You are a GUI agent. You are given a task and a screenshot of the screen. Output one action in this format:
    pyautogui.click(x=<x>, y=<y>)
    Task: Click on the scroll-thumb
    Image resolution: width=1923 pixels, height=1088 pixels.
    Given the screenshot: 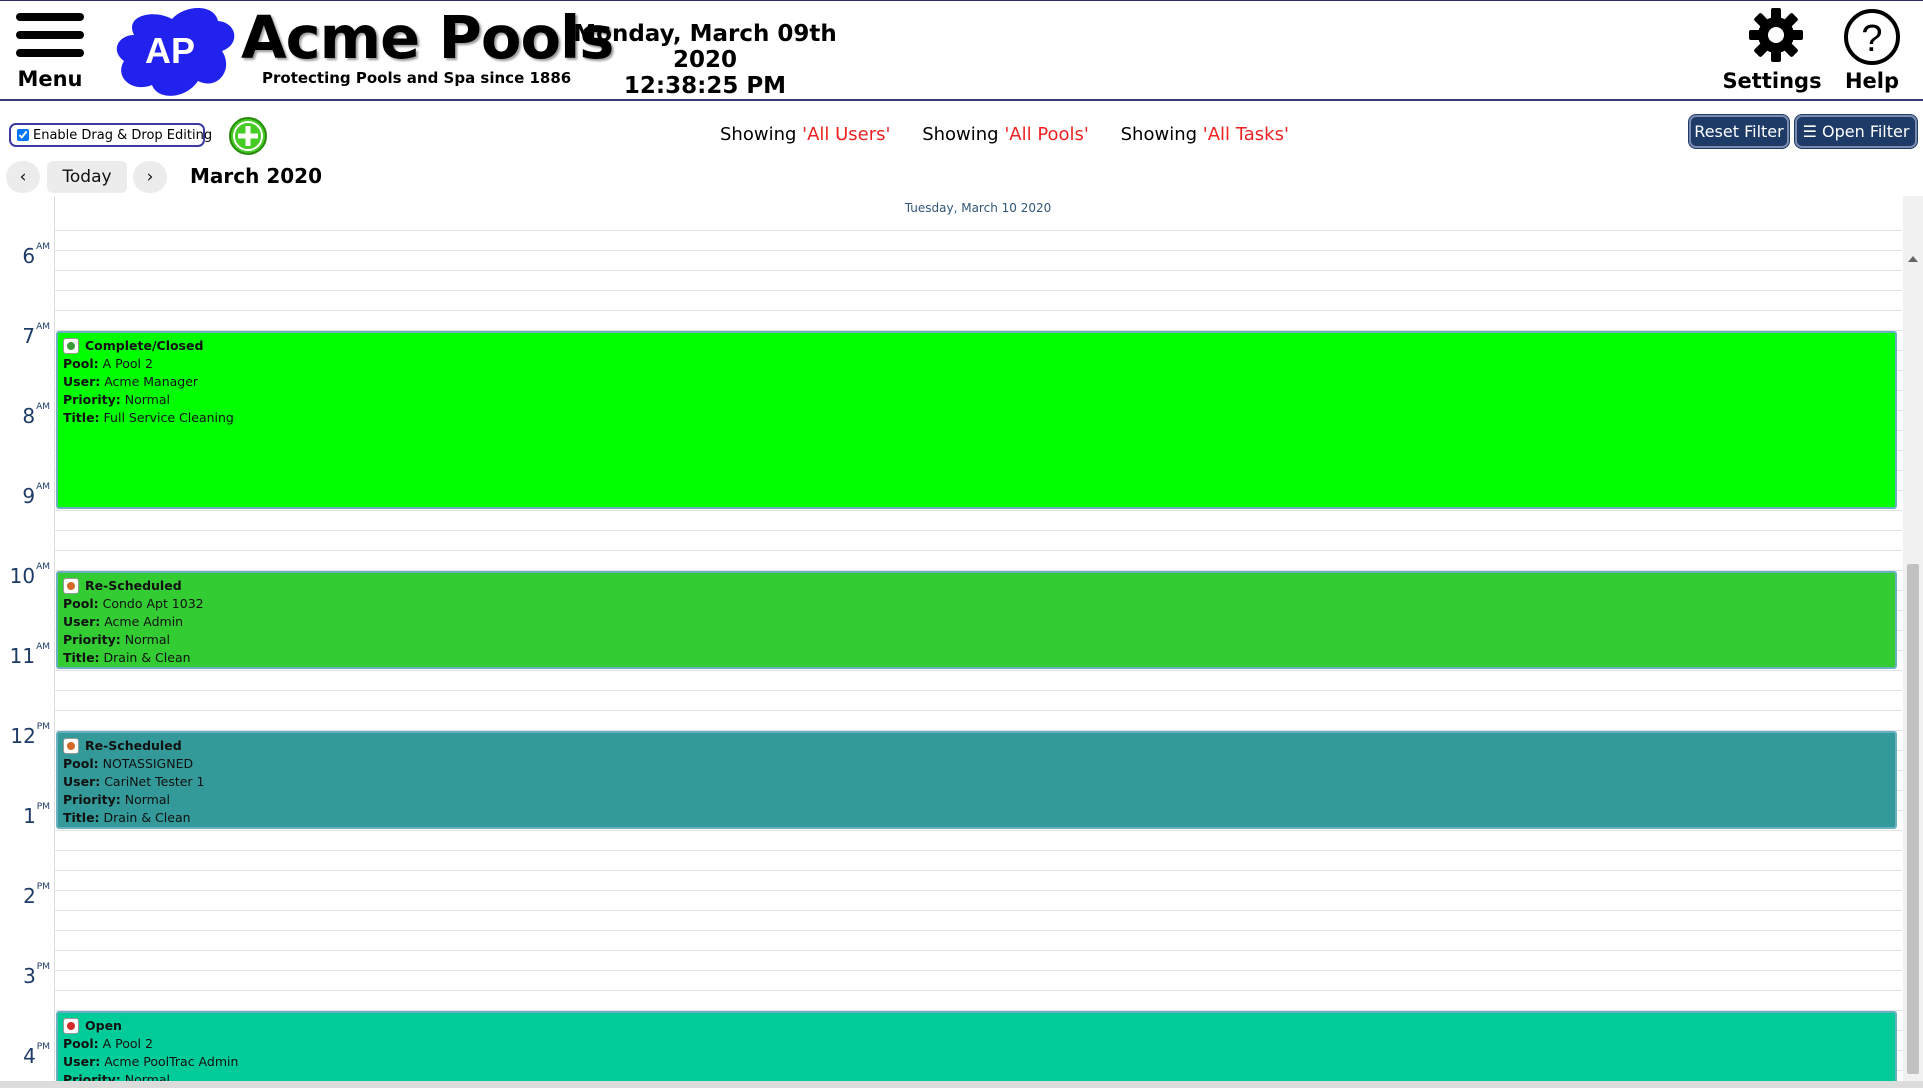 What is the action you would take?
    pyautogui.click(x=1913, y=819)
    